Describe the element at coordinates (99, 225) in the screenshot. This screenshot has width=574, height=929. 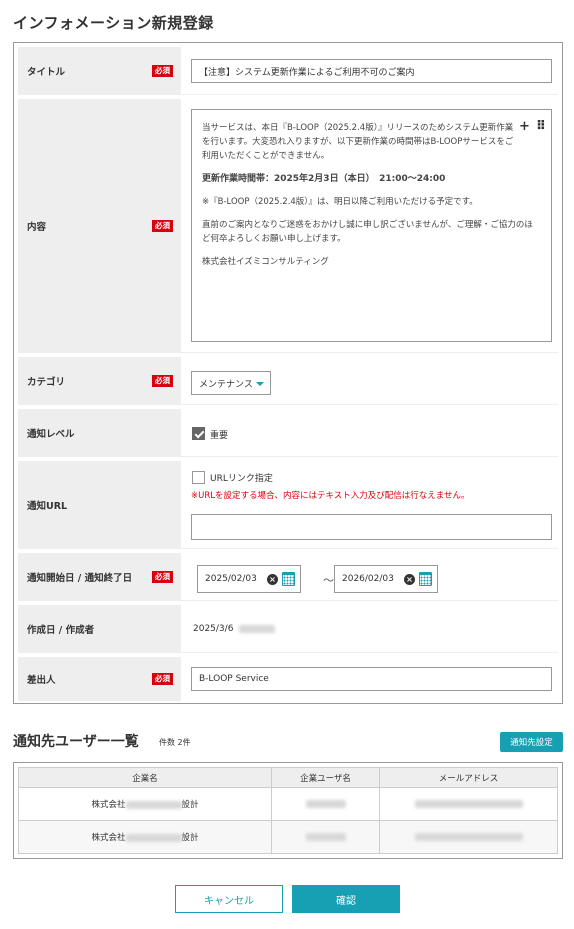
I see `content-label: 内容 必須` at that location.